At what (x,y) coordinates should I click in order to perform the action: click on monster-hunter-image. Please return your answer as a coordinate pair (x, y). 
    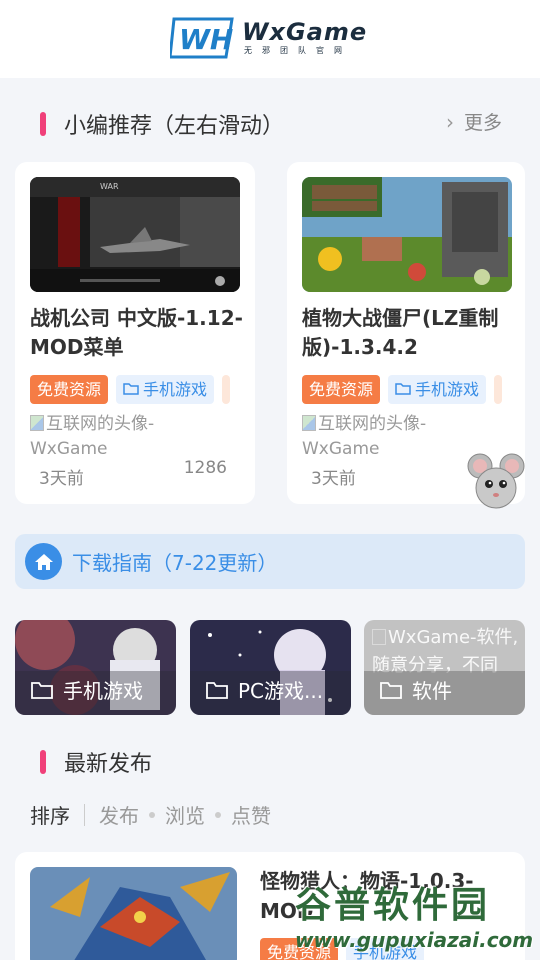
    Looking at the image, I should click on (133, 913).